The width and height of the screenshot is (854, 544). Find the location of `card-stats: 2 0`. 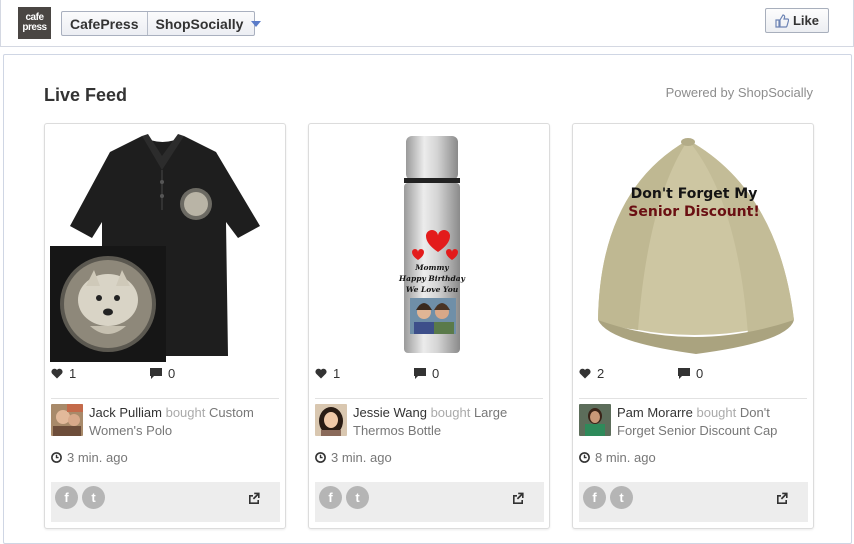

card-stats: 2 0 is located at coordinates (693, 374).